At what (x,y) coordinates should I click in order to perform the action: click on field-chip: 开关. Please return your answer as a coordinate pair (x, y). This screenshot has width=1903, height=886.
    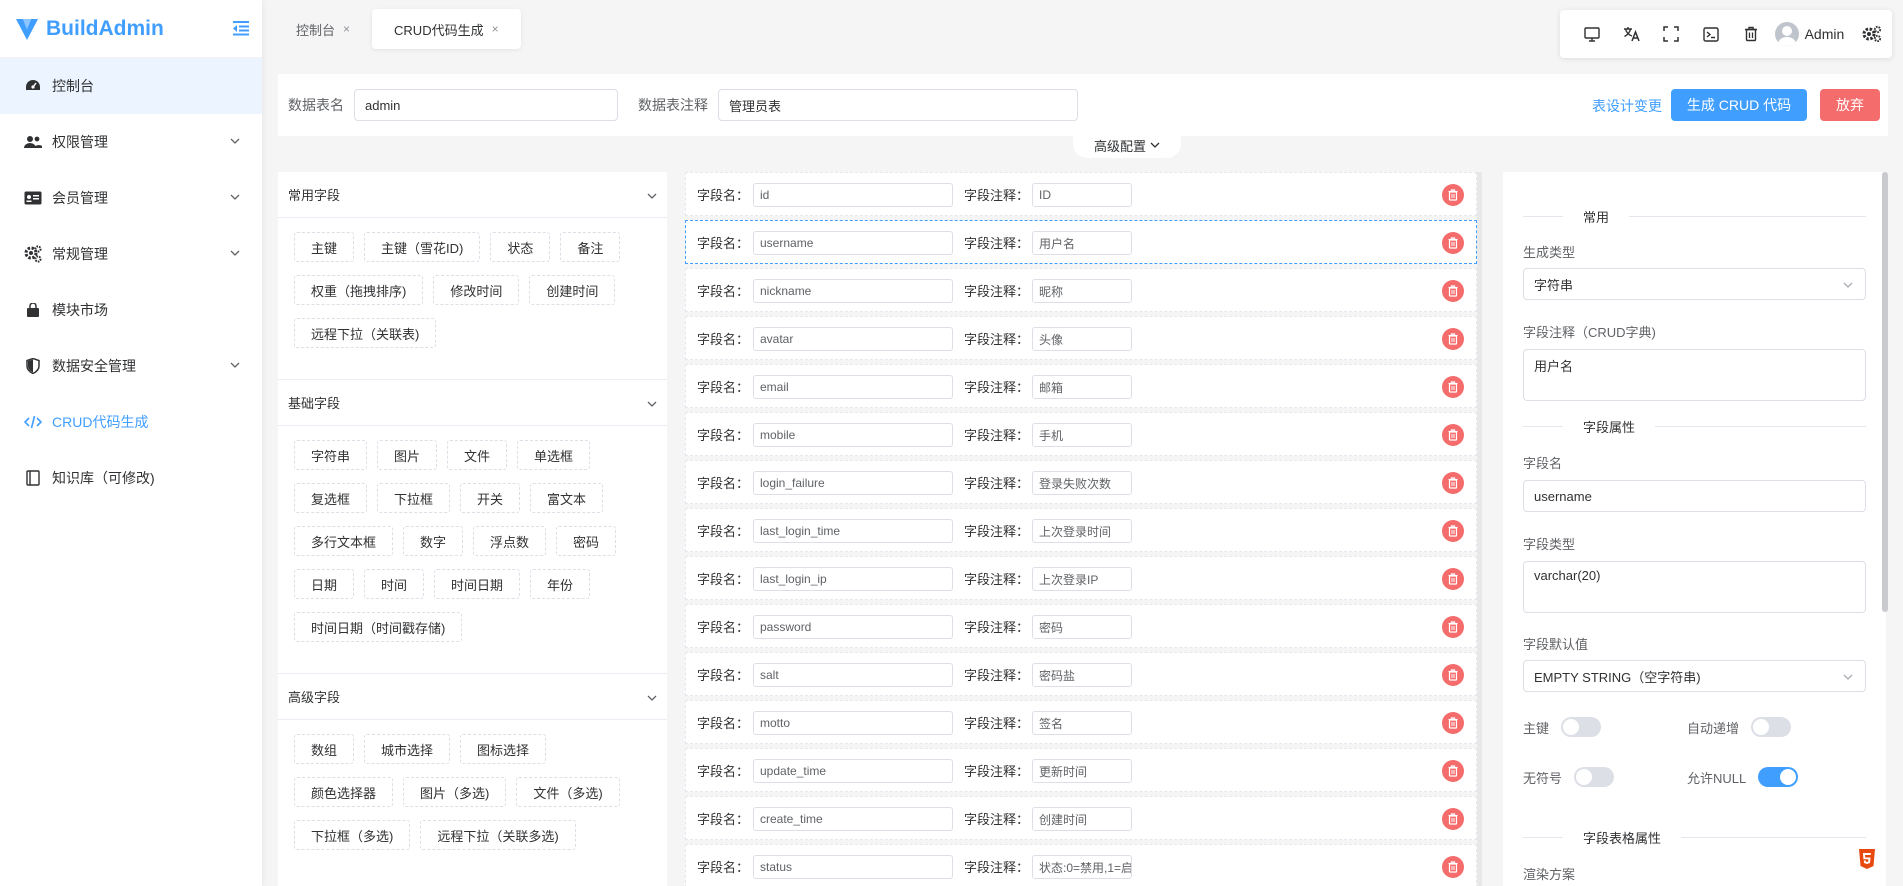
    Looking at the image, I should click on (490, 498).